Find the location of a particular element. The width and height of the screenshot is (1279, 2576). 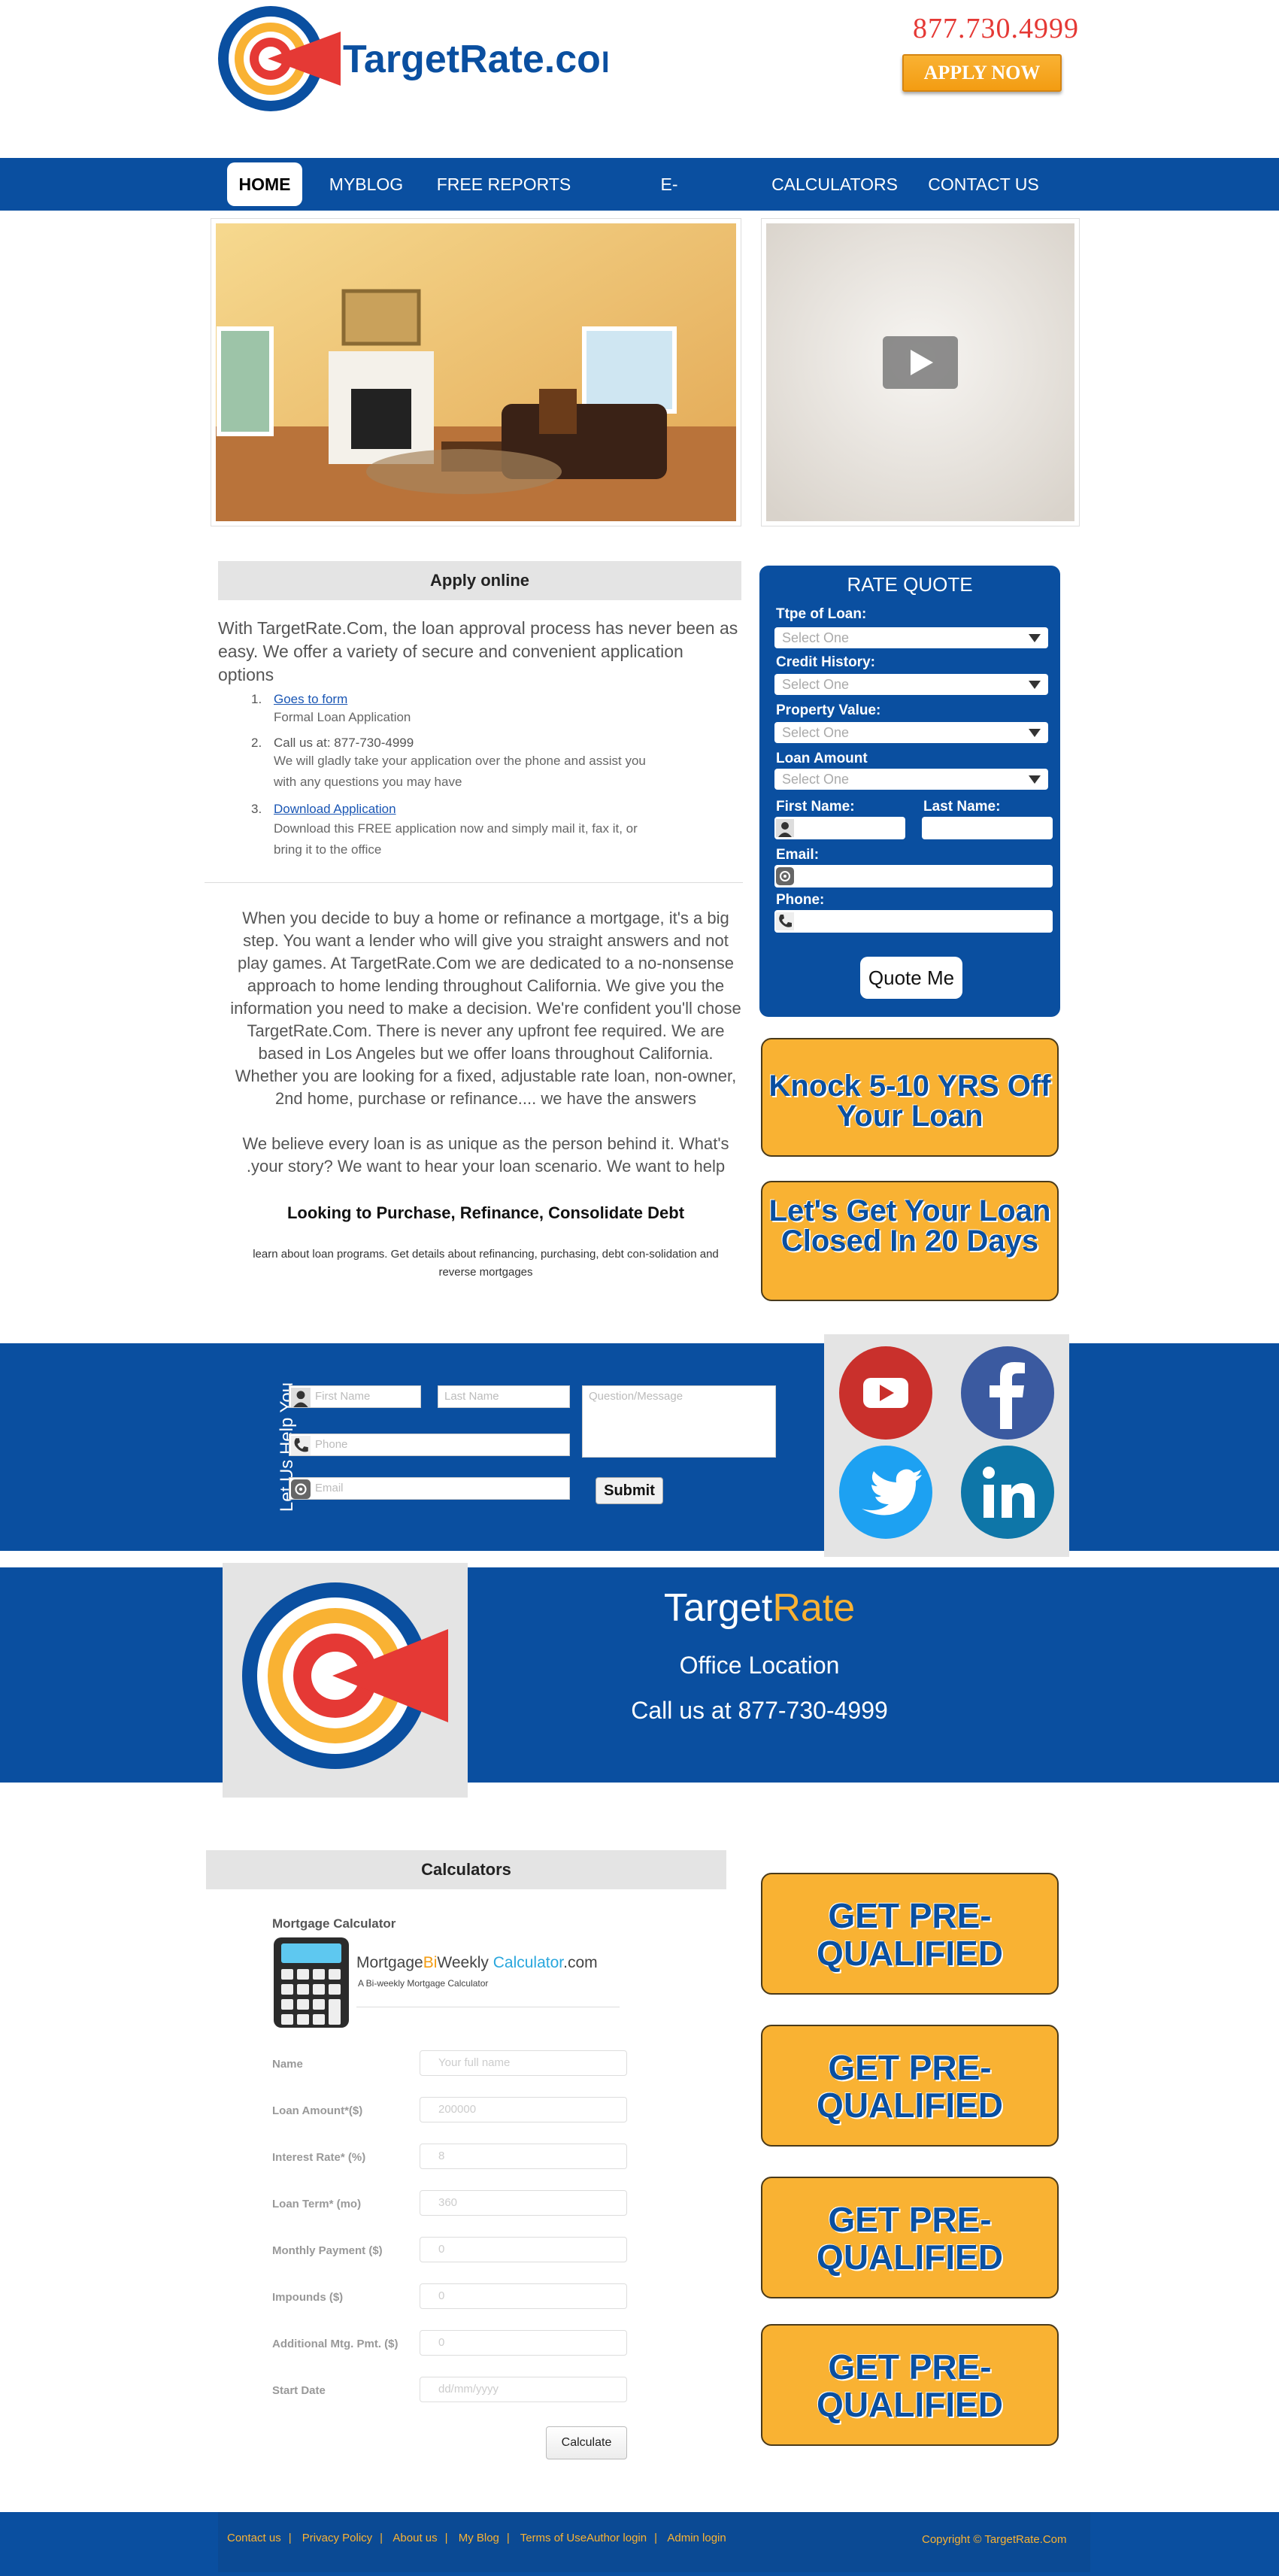

download-application-link: Download Application is located at coordinates (335, 809).